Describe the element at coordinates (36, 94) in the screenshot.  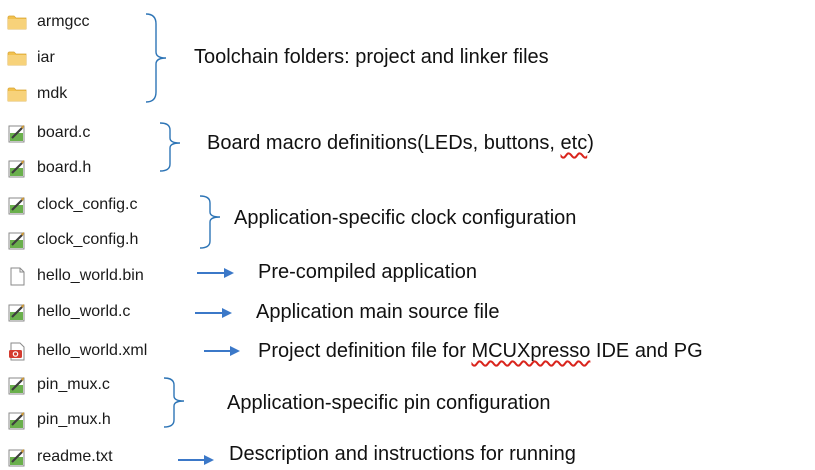
I see `file-item-mdk: mdk` at that location.